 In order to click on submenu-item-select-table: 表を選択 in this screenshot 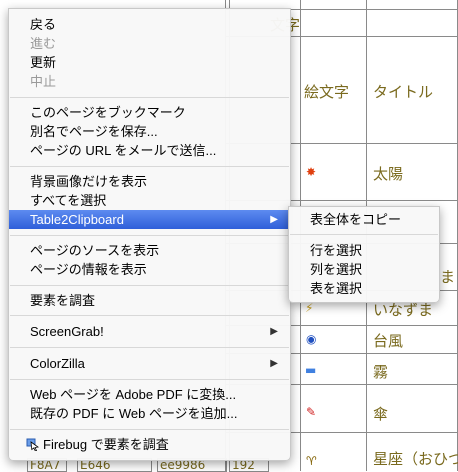, I will do `click(364, 288)`.